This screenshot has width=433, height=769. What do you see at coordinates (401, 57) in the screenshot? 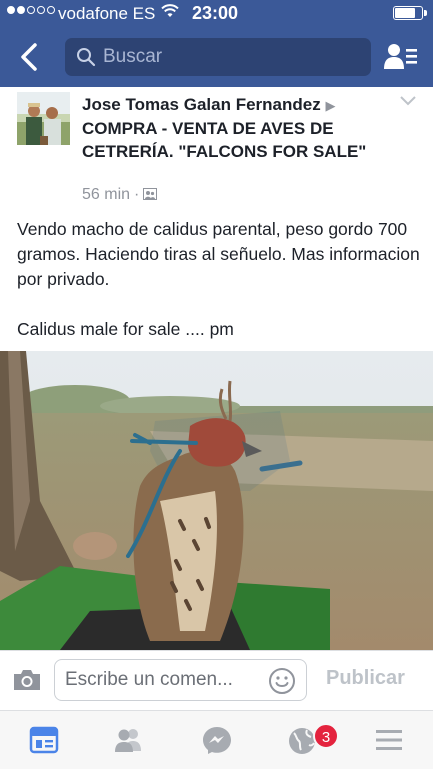
I see `friend-requests-icon` at bounding box center [401, 57].